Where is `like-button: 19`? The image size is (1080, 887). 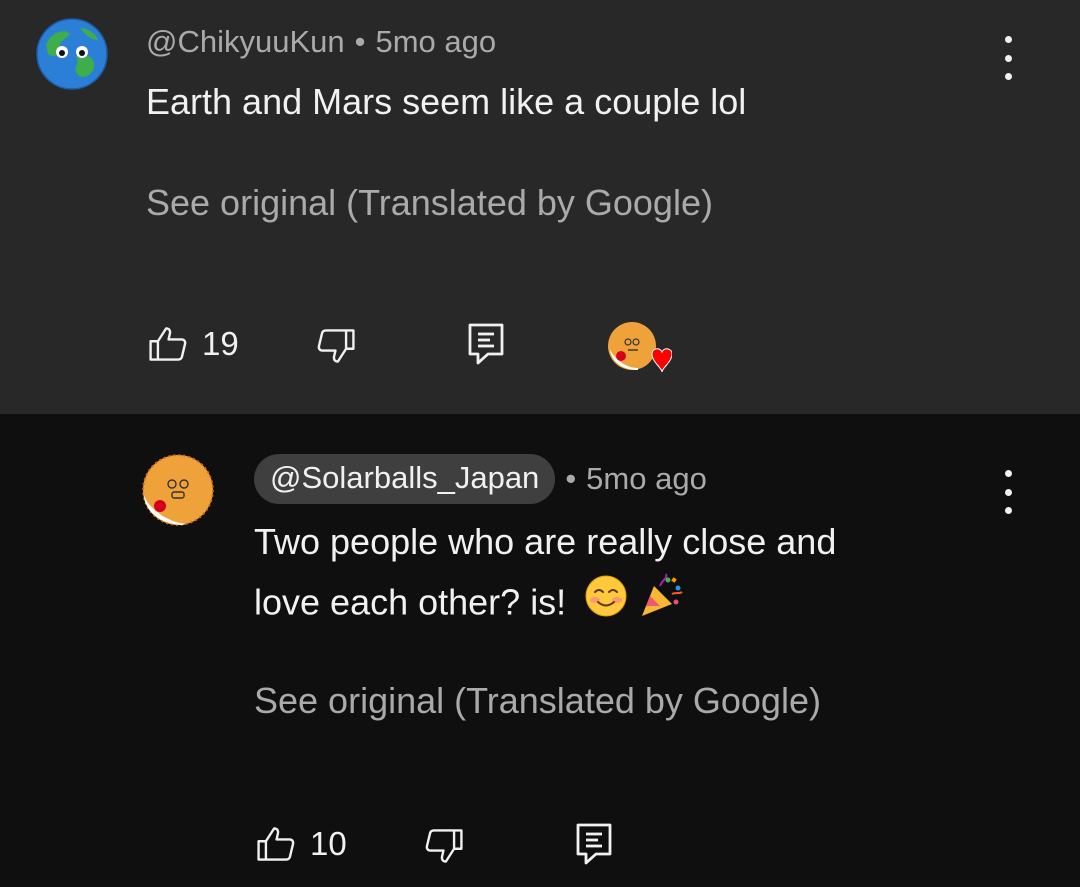
like-button: 19 is located at coordinates (192, 344).